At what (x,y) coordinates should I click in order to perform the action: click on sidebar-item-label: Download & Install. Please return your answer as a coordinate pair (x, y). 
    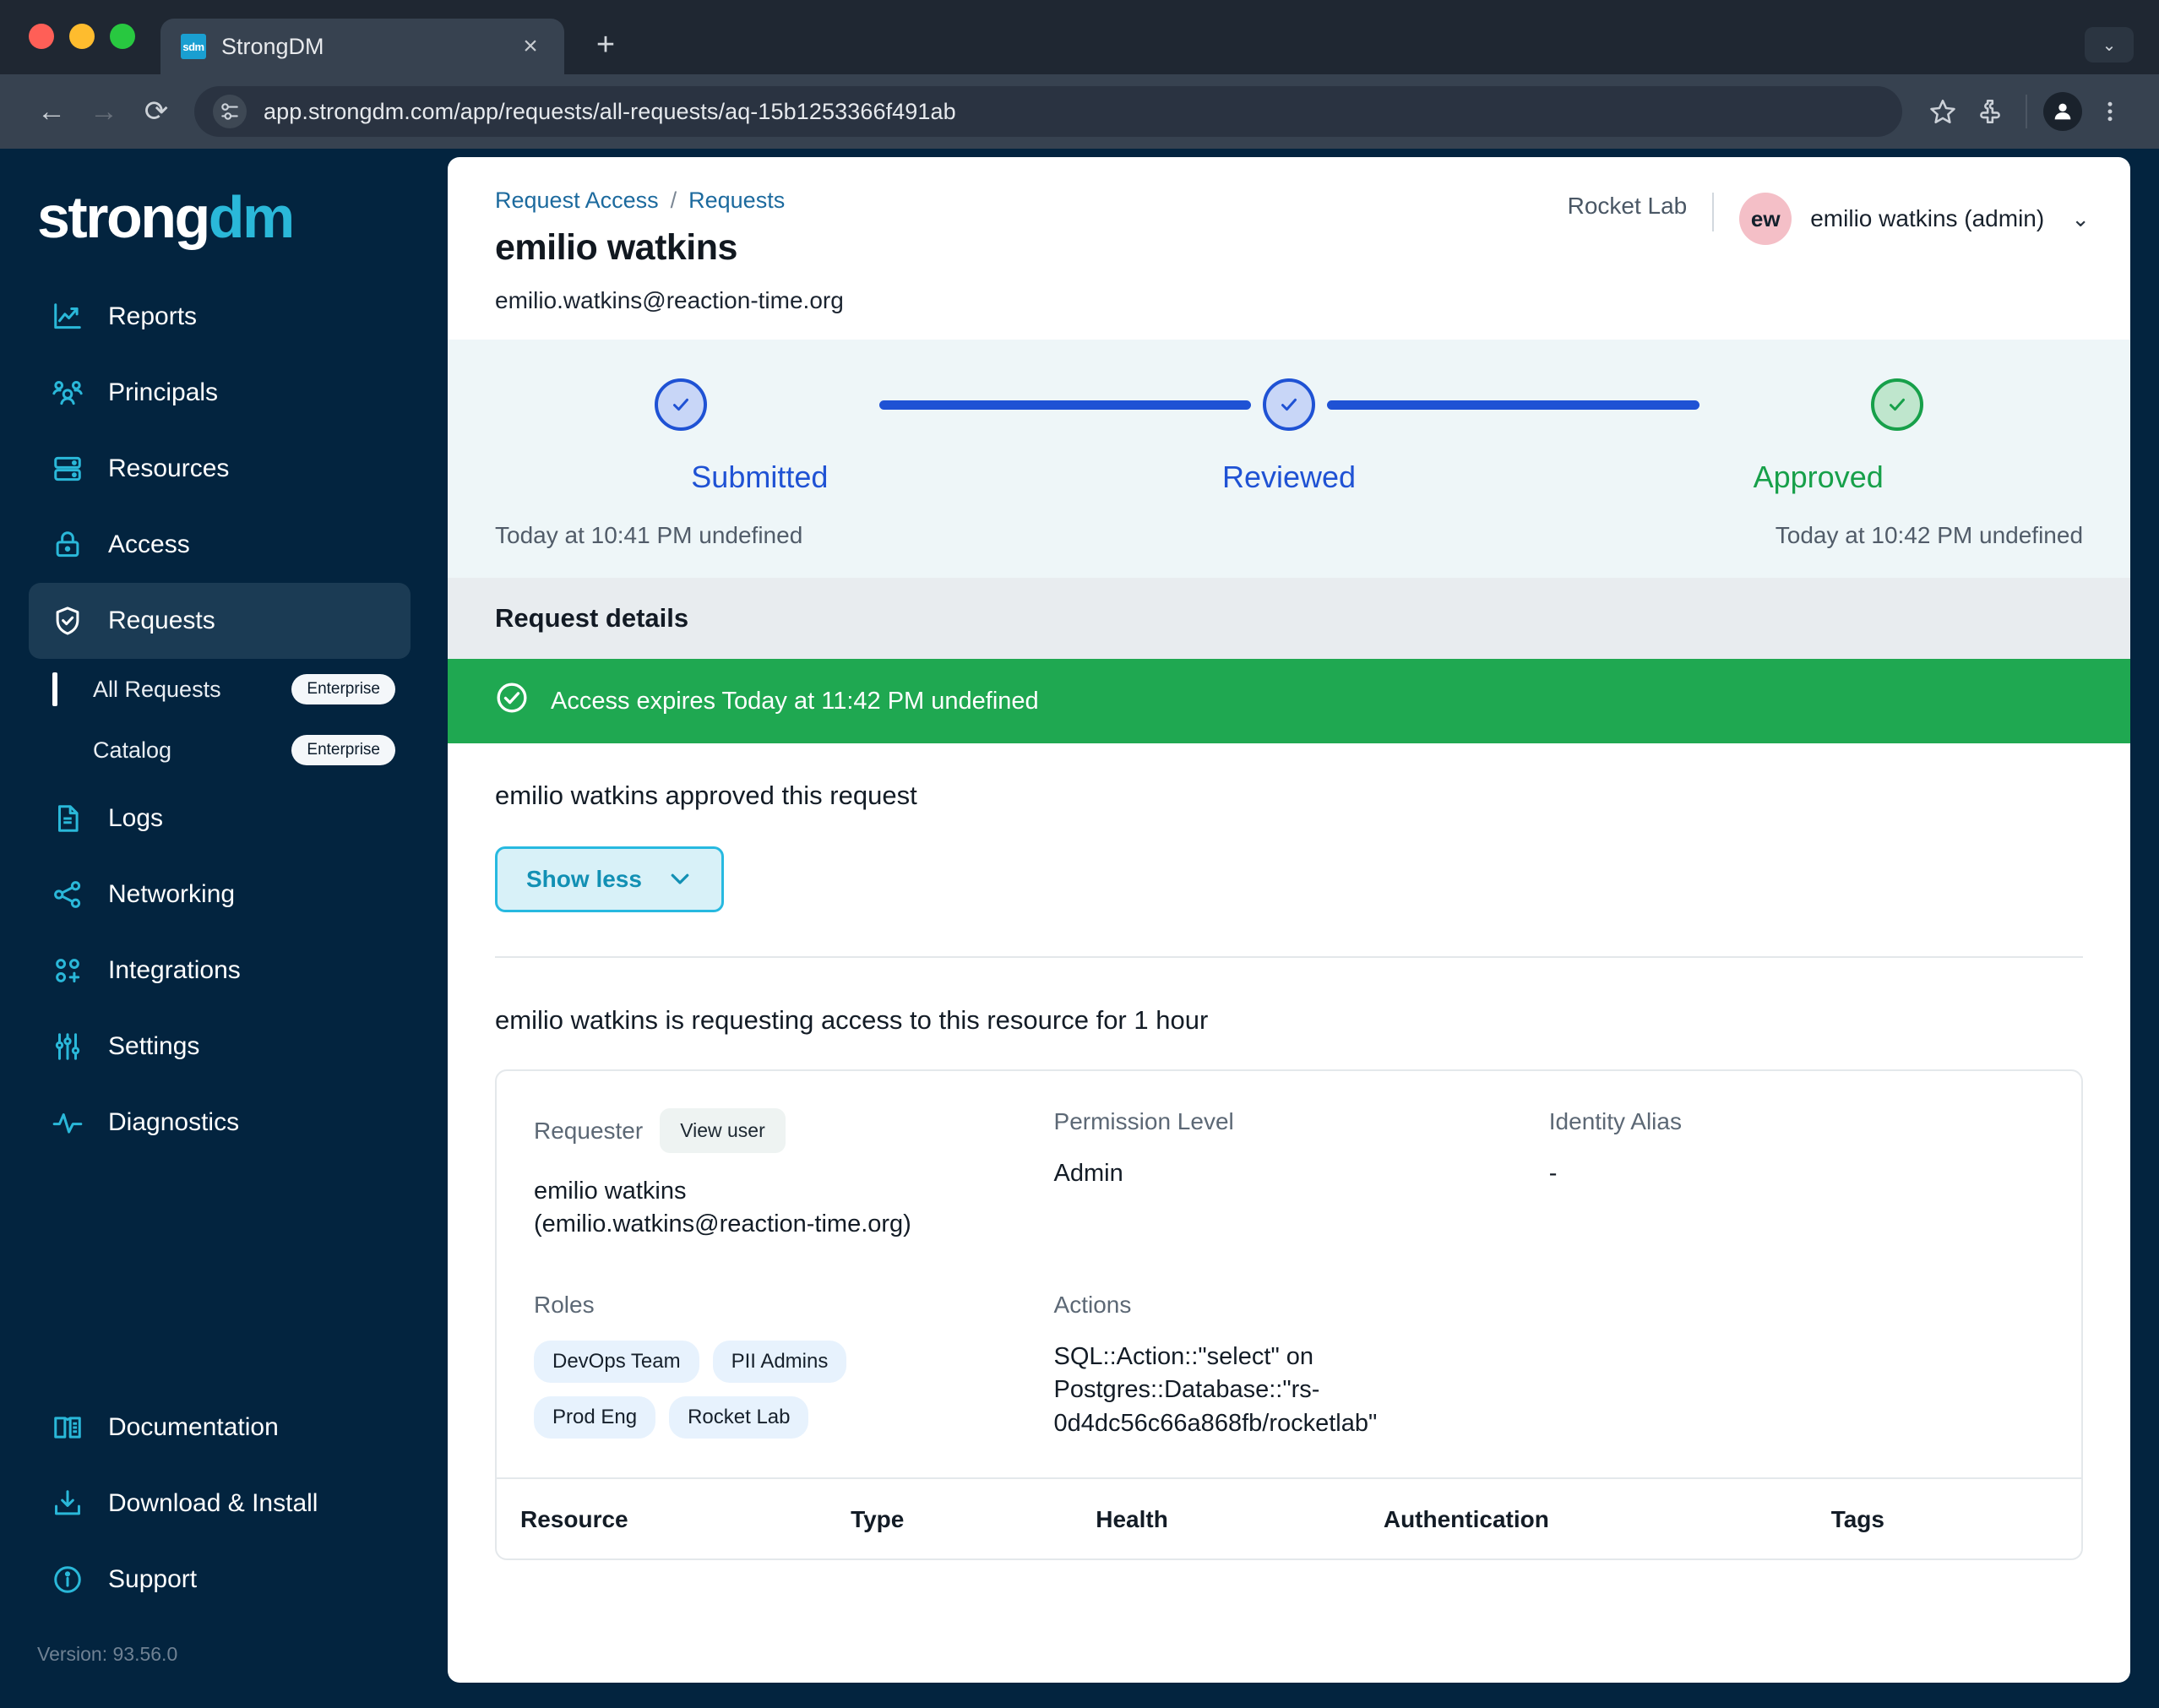
    Looking at the image, I should click on (213, 1503).